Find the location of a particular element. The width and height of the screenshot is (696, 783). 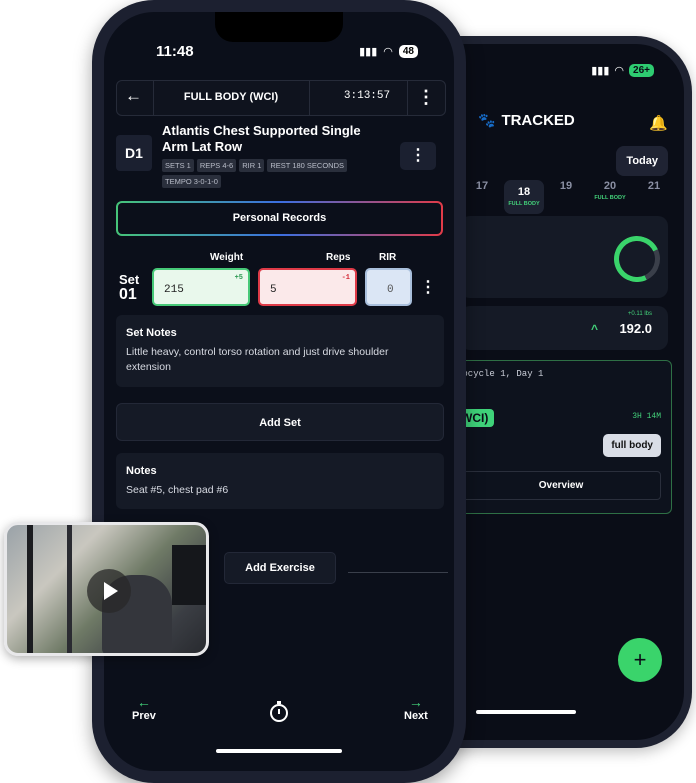

stopwatch-icon is located at coordinates (279, 711).